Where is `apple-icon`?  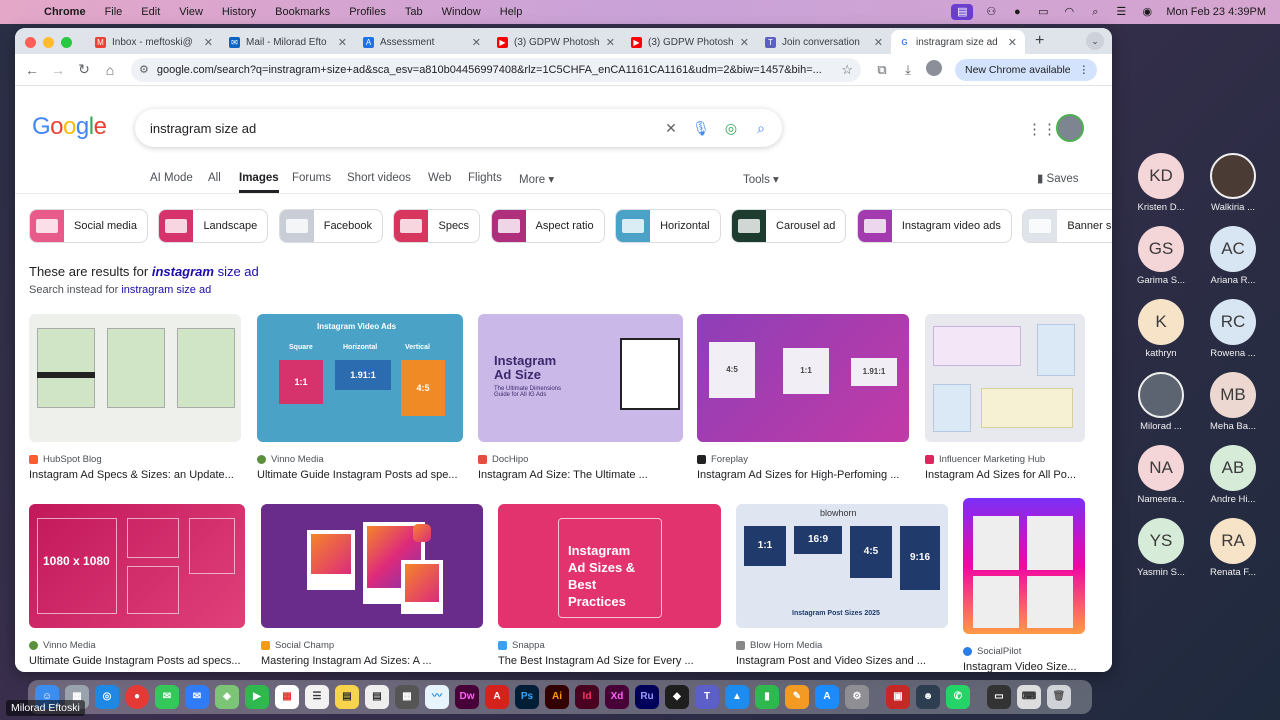
apple-icon is located at coordinates (25, 12).